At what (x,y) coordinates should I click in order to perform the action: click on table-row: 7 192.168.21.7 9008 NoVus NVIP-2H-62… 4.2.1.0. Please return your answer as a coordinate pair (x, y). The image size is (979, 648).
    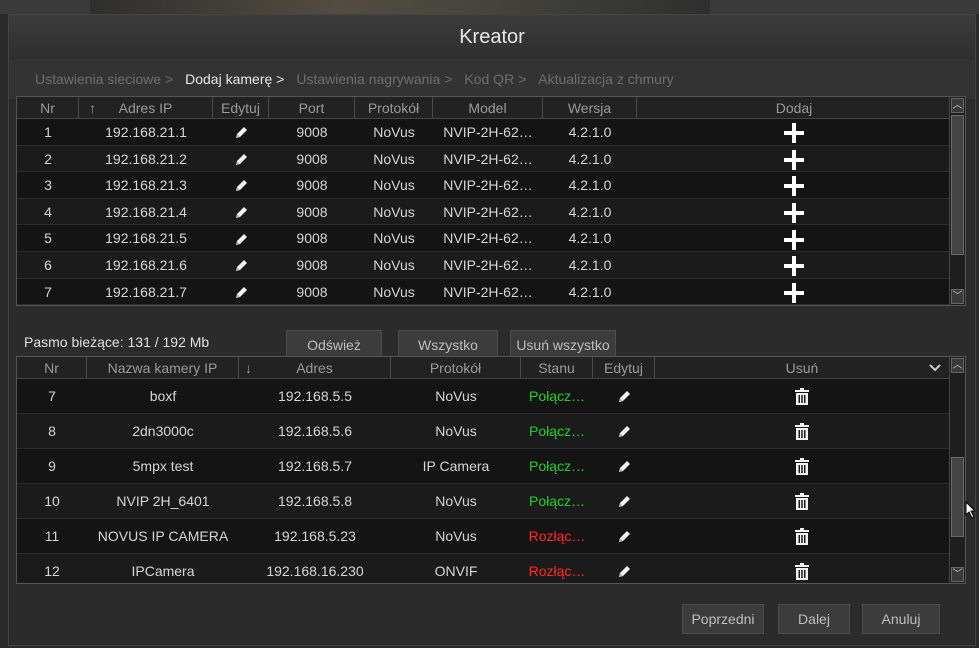
    Looking at the image, I should click on (491, 291).